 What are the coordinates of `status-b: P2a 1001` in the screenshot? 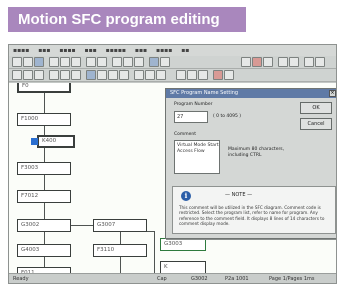 It's located at (237, 279).